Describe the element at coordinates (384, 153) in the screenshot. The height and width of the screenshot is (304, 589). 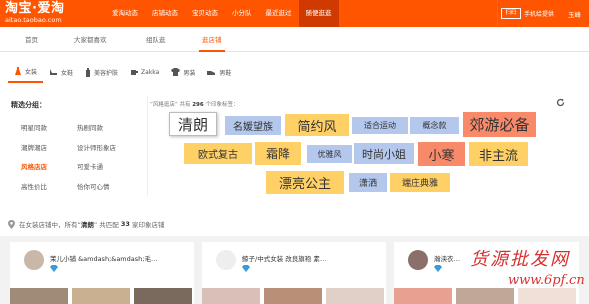
I see `impression-tag: 时尚小姐` at that location.